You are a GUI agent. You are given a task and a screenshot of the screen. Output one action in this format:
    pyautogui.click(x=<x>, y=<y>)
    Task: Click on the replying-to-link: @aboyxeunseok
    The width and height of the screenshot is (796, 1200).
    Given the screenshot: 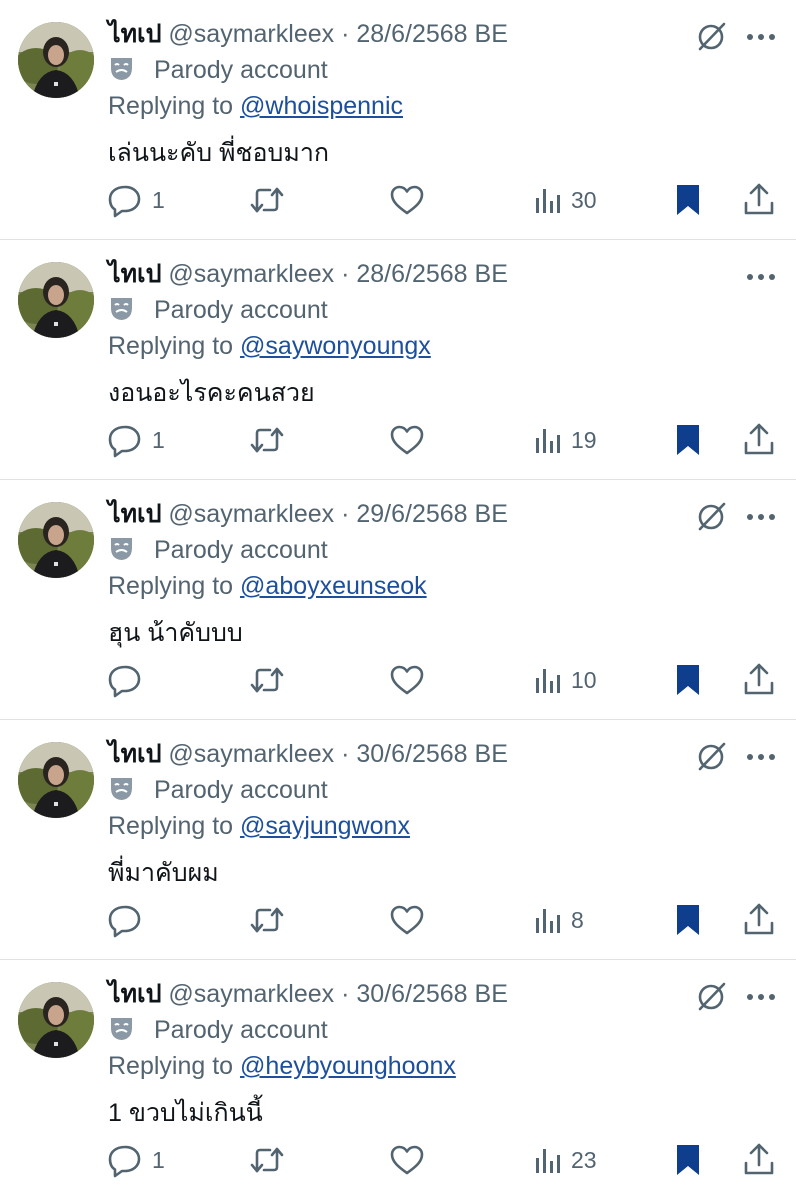 What is the action you would take?
    pyautogui.click(x=333, y=586)
    